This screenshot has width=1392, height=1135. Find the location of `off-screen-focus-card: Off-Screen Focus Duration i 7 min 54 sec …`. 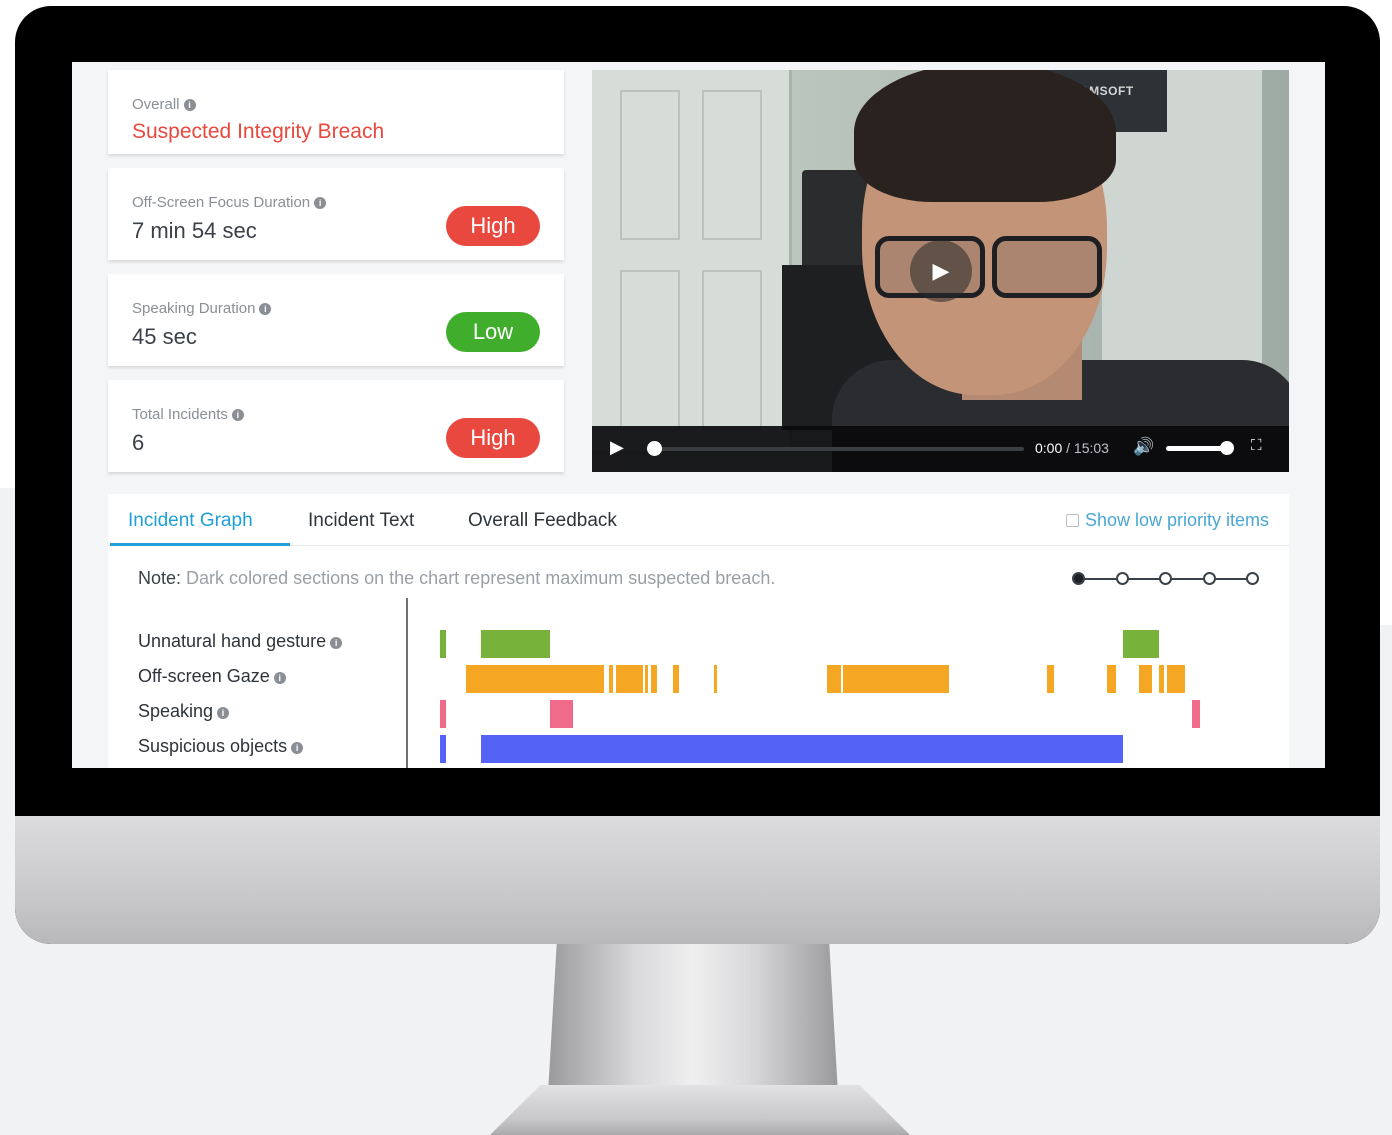

off-screen-focus-card: Off-Screen Focus Duration i 7 min 54 sec … is located at coordinates (336, 214).